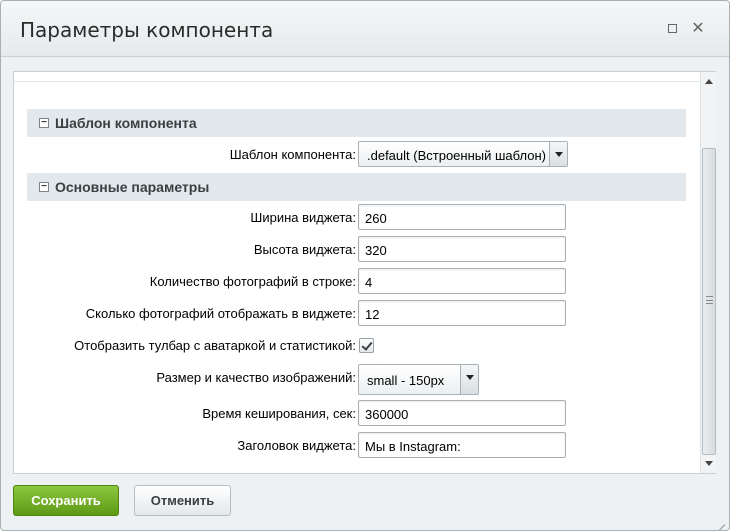 This screenshot has width=730, height=531. Describe the element at coordinates (304, 249) in the screenshot. I see `widget-height-label: Высота виджета:` at that location.